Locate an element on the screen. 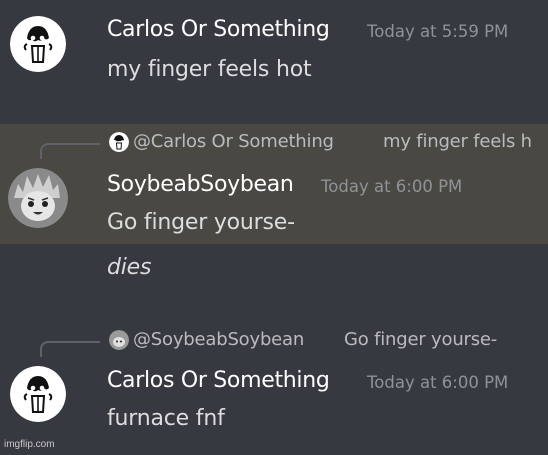 This screenshot has height=455, width=548. username: SoybeabSoybean is located at coordinates (200, 184).